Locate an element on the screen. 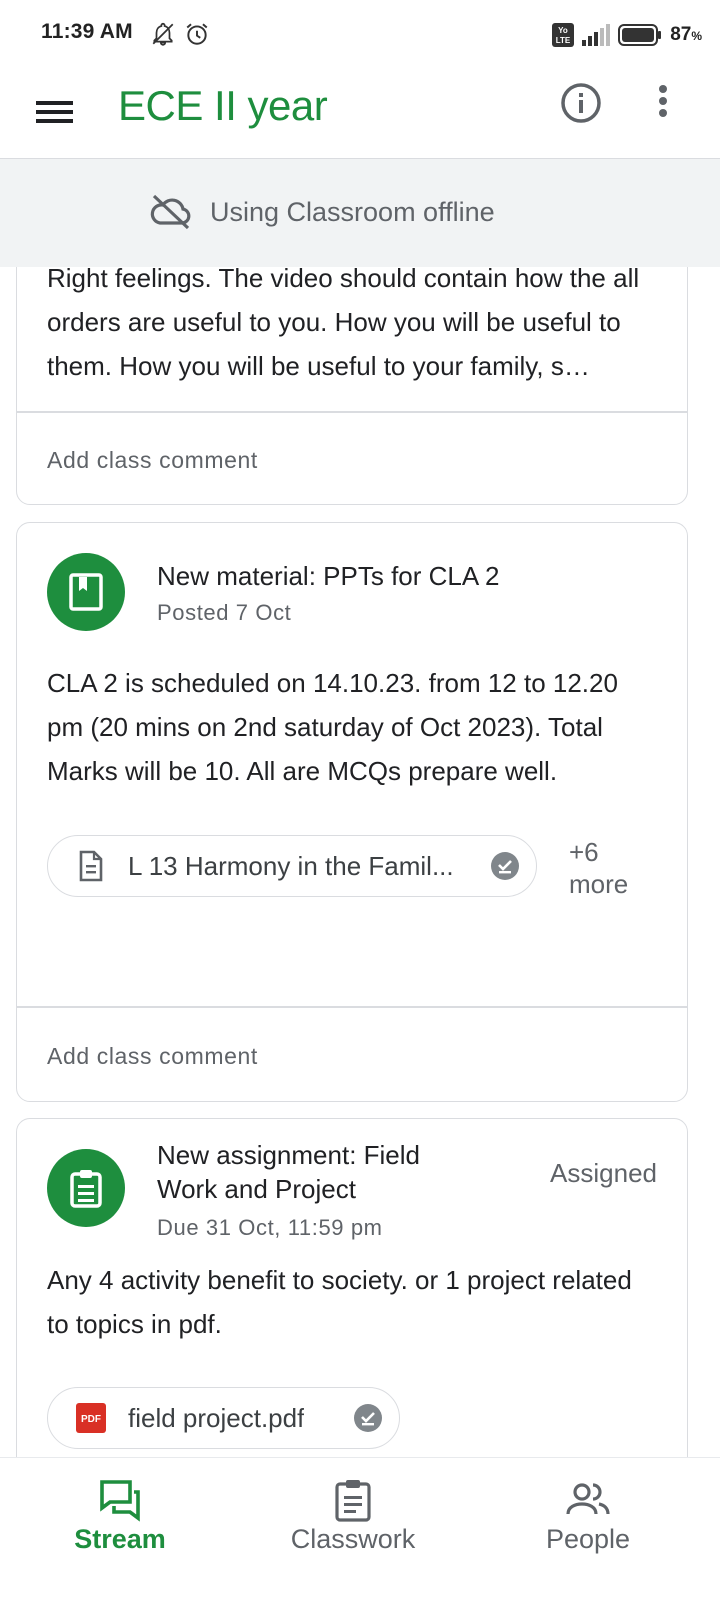 Image resolution: width=720 pixels, height=1601 pixels. nav-classwork: Classwork is located at coordinates (353, 1529).